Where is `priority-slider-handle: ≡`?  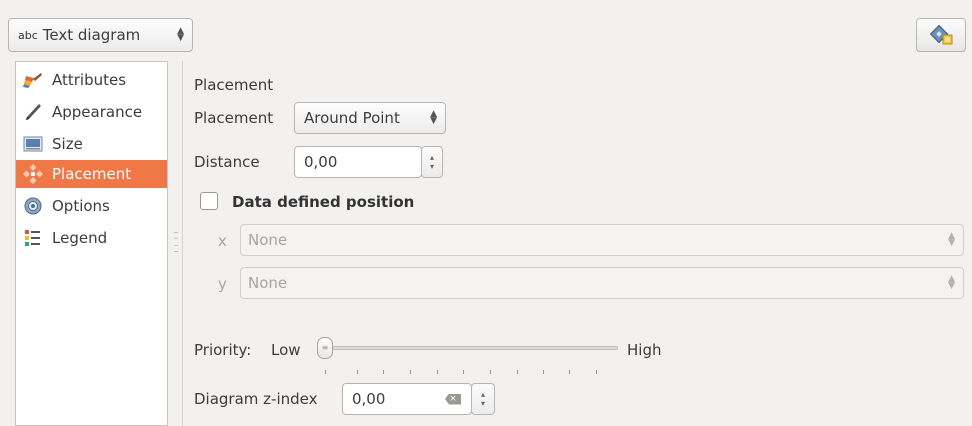 priority-slider-handle: ≡ is located at coordinates (325, 348).